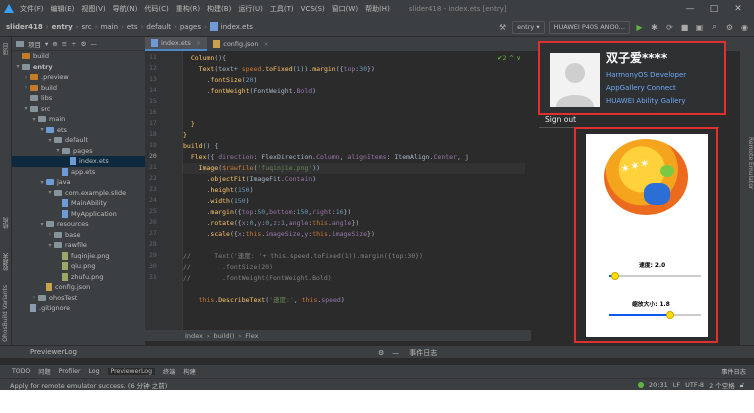 This screenshot has width=754, height=413. I want to click on tree-item: ▾ main, so click(78, 119).